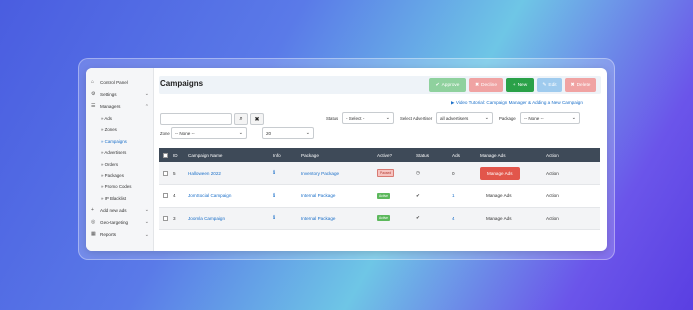  What do you see at coordinates (119, 175) in the screenshot?
I see `sidebar-subitem-packages: » Packages` at bounding box center [119, 175].